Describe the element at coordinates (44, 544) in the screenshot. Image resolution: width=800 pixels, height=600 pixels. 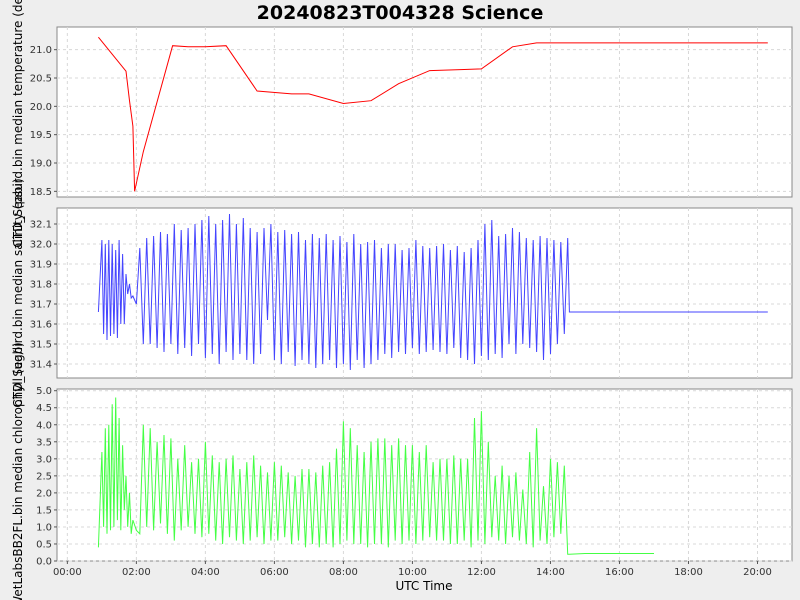
I see `y-tick-label: 0.5` at that location.